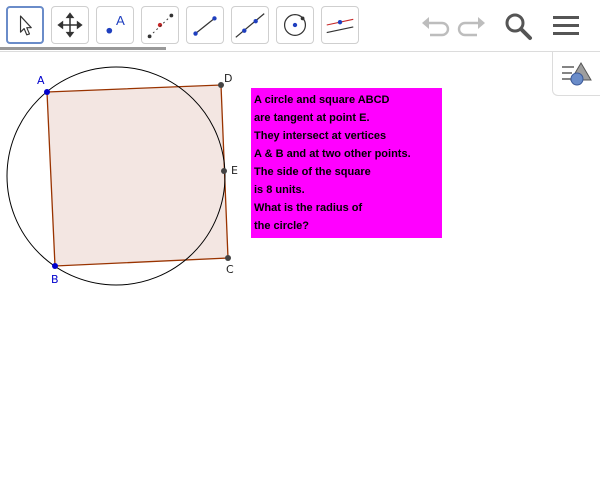 Image resolution: width=600 pixels, height=500 pixels. What do you see at coordinates (279, 190) in the screenshot?
I see `problem-text-line: is 8 units.` at bounding box center [279, 190].